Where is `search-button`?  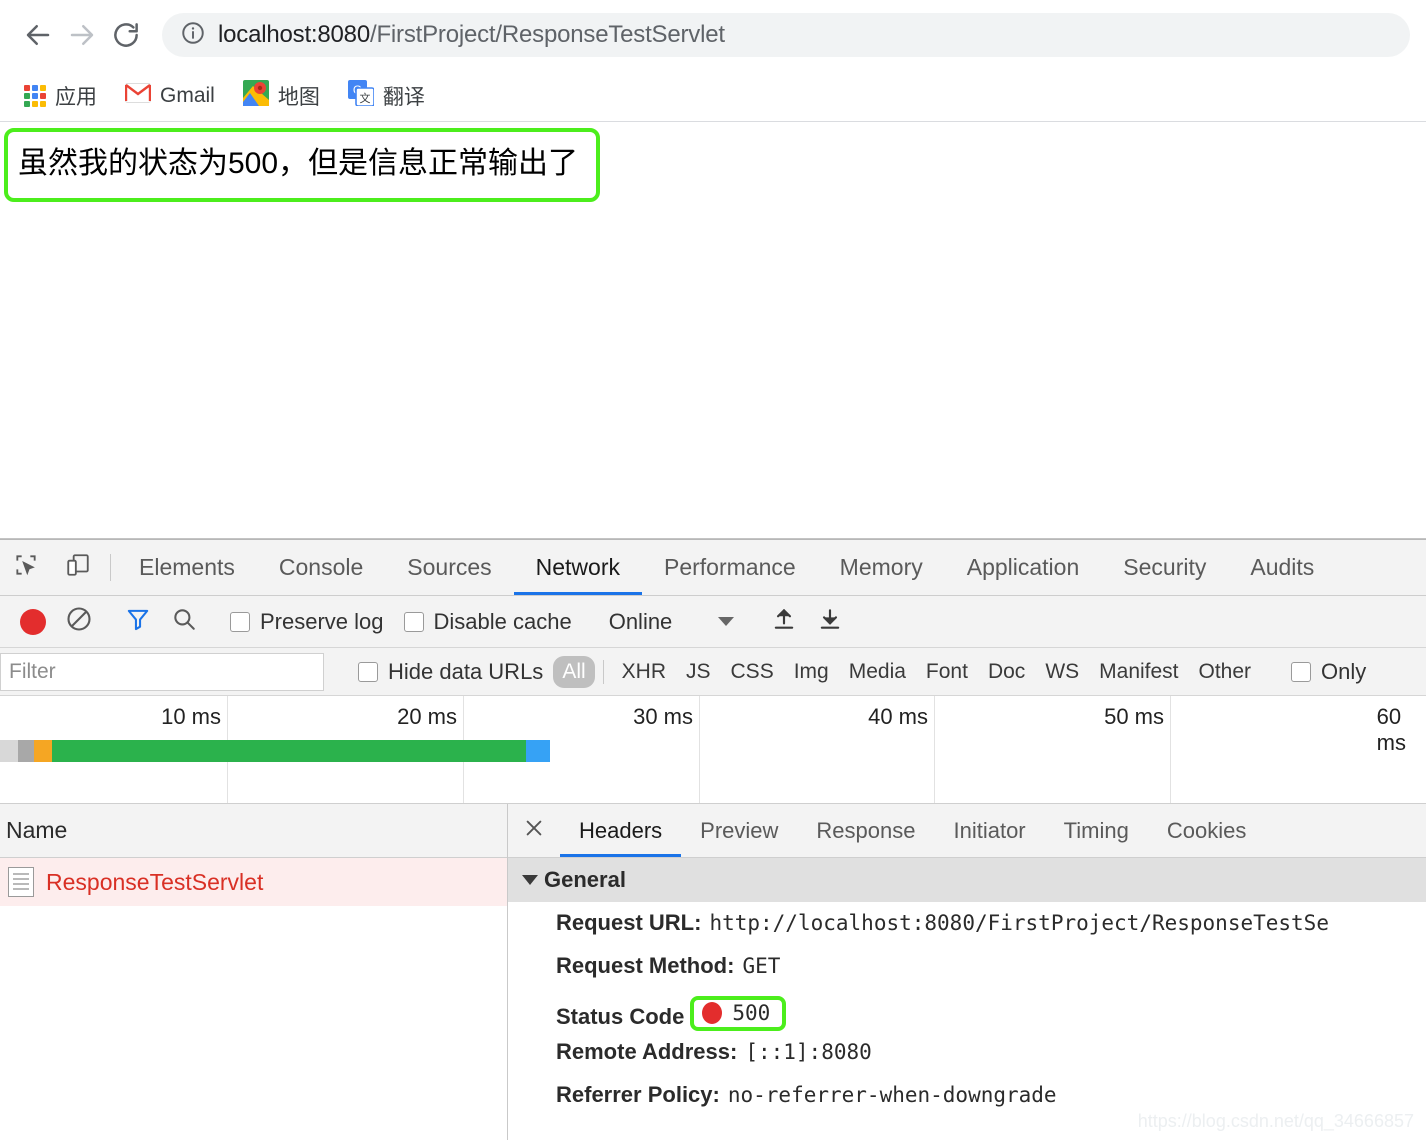 search-button is located at coordinates (184, 622).